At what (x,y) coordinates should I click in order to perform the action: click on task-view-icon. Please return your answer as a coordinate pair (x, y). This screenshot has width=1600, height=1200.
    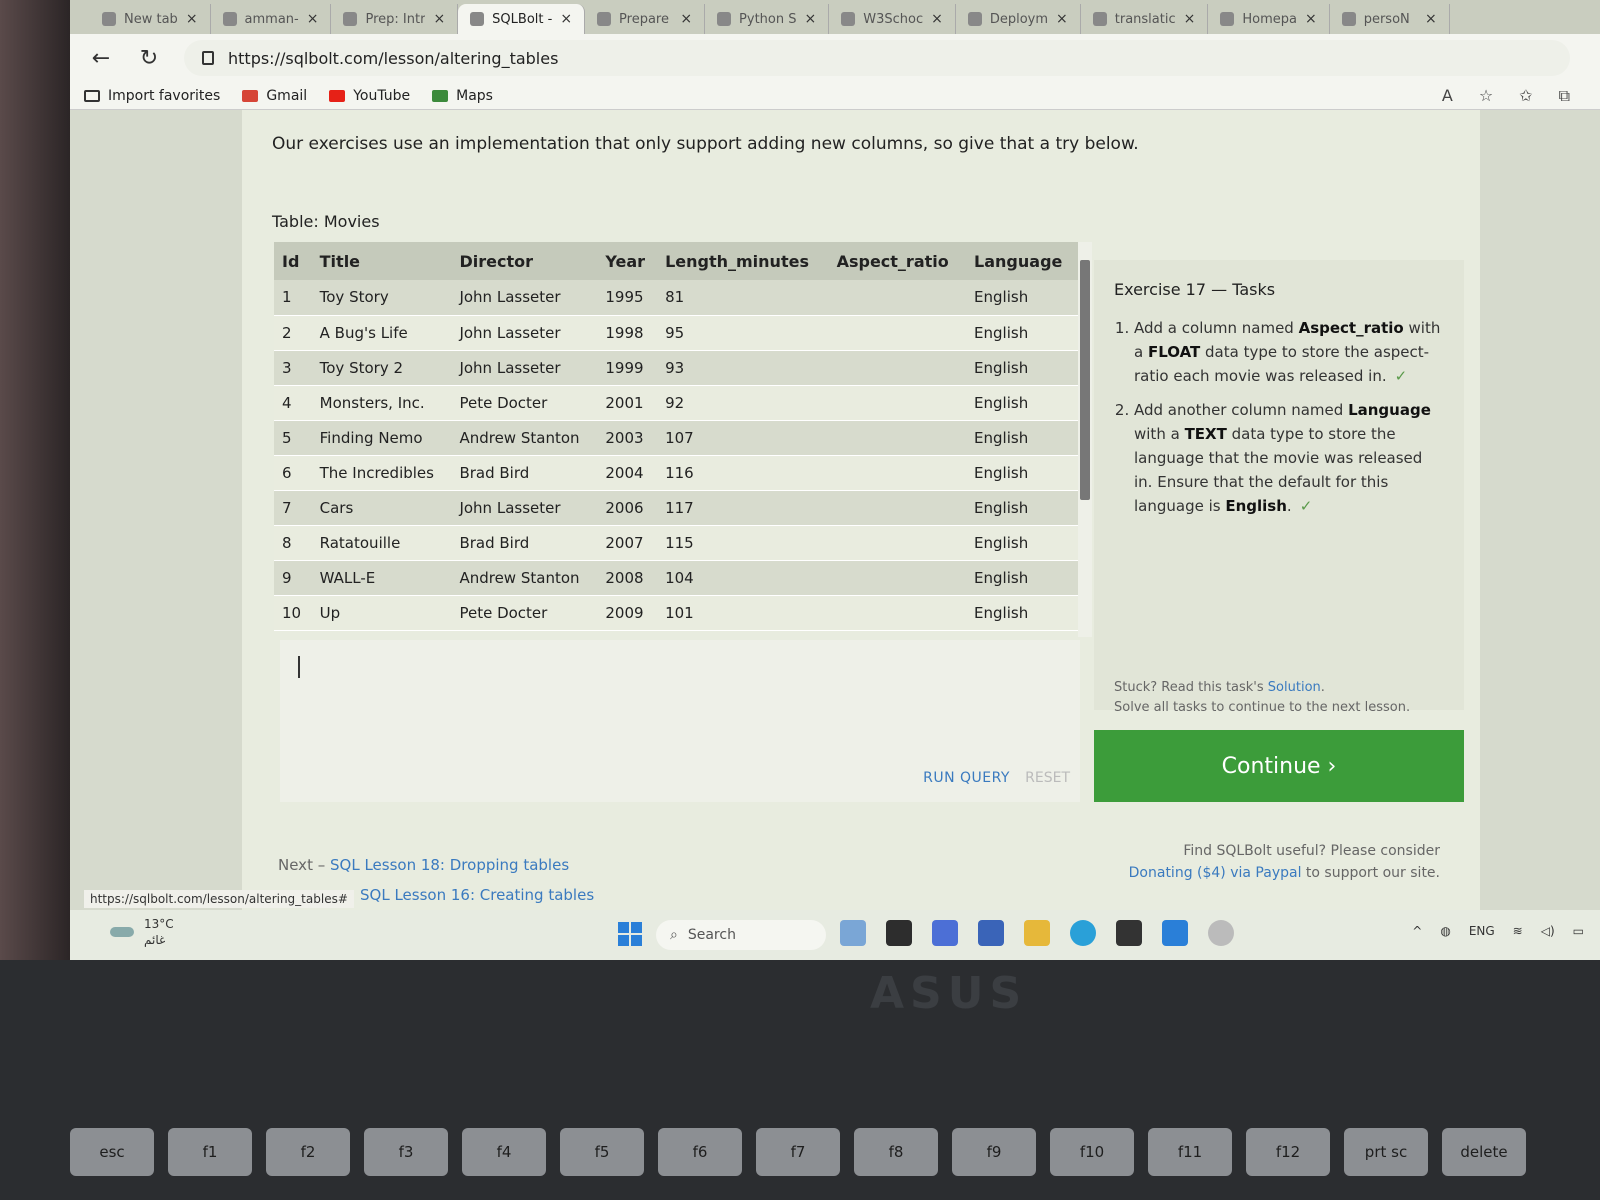
    Looking at the image, I should click on (899, 933).